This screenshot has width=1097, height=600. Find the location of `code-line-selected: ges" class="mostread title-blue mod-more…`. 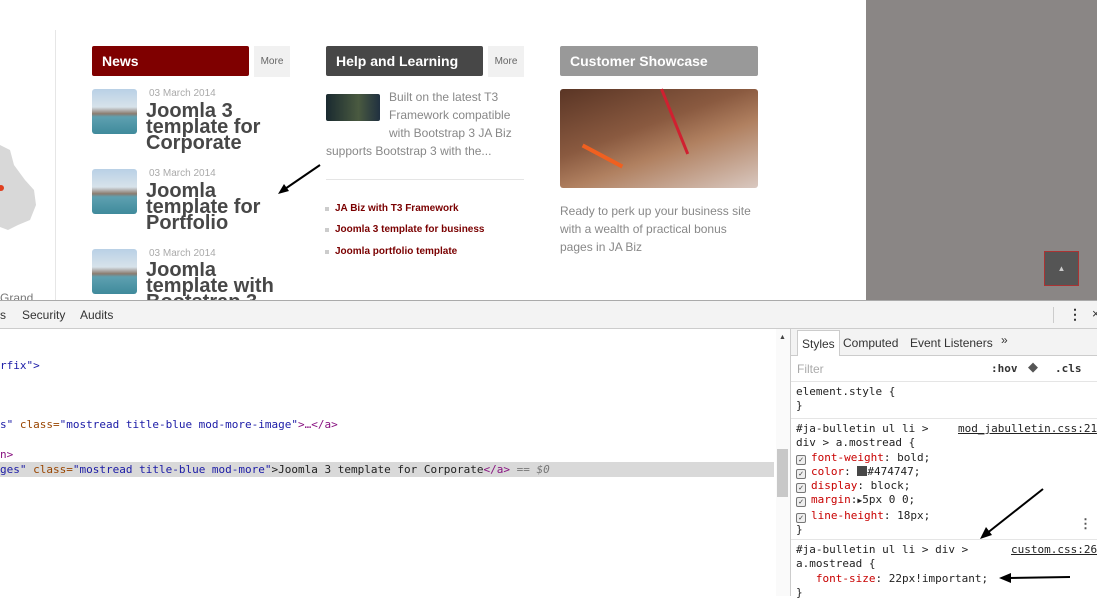

code-line-selected: ges" class="mostread title-blue mod-more… is located at coordinates (387, 469).